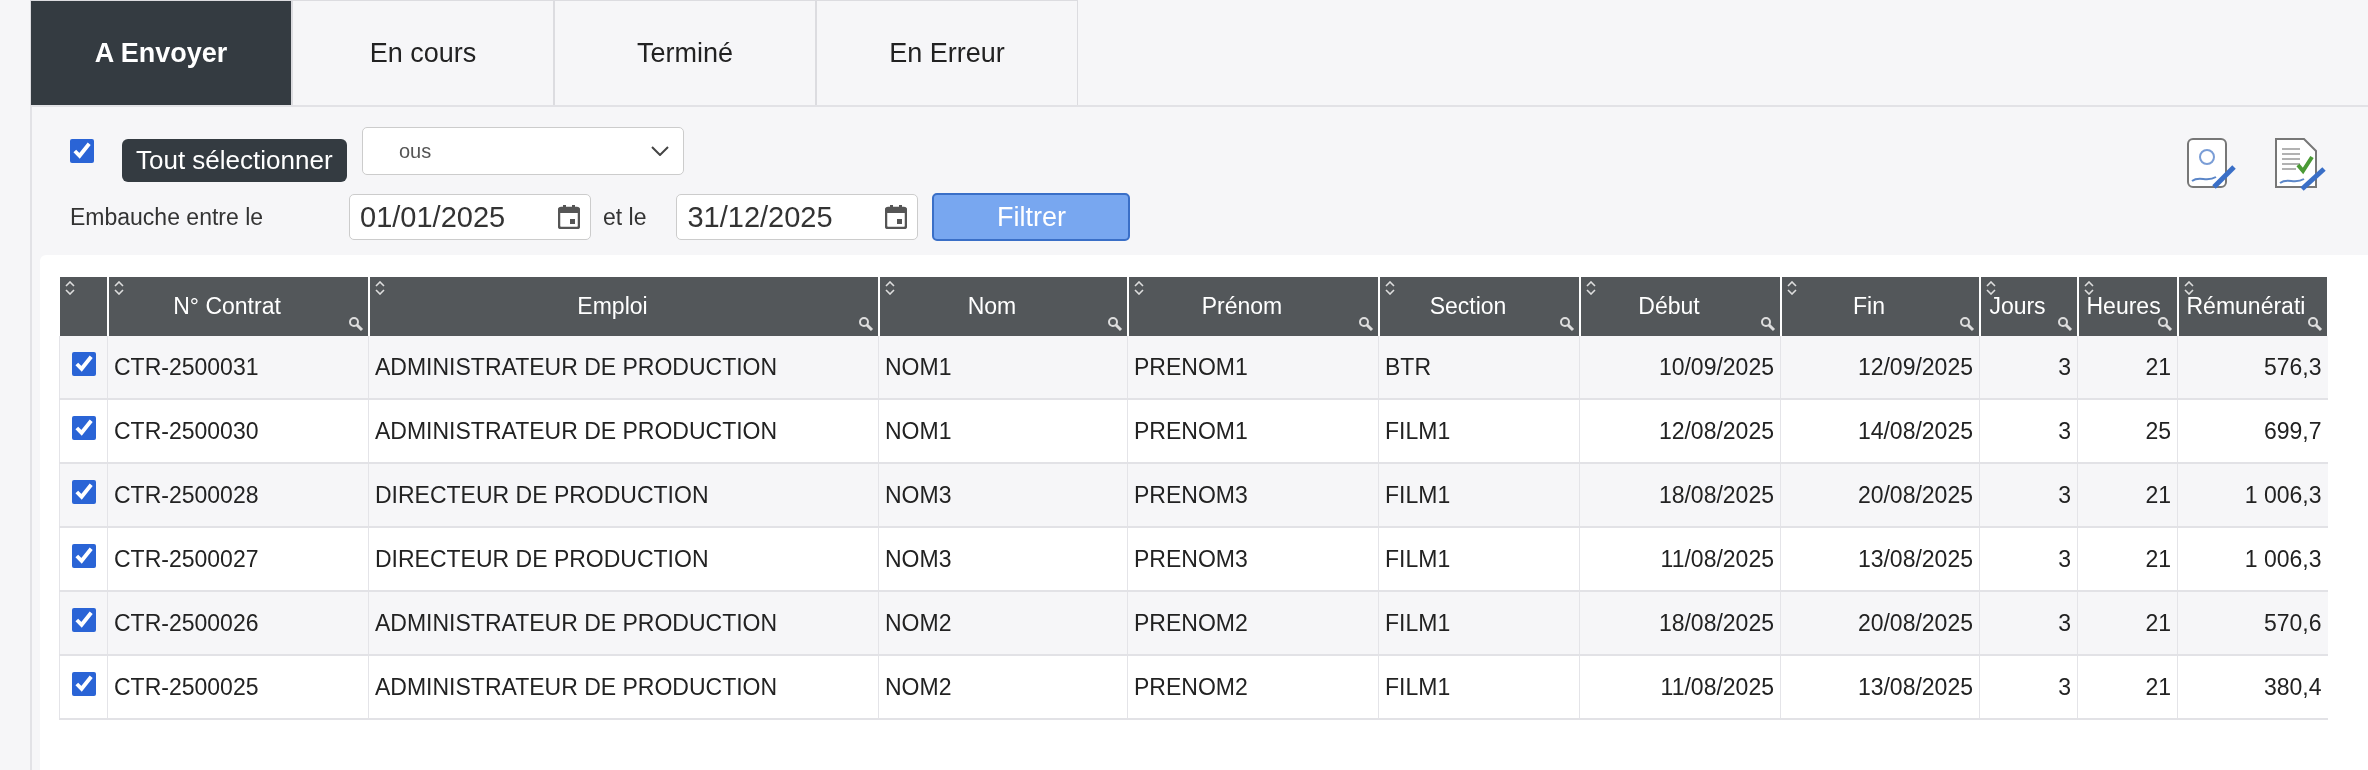 This screenshot has height=770, width=2368. I want to click on column-header: Jours, so click(2028, 306).